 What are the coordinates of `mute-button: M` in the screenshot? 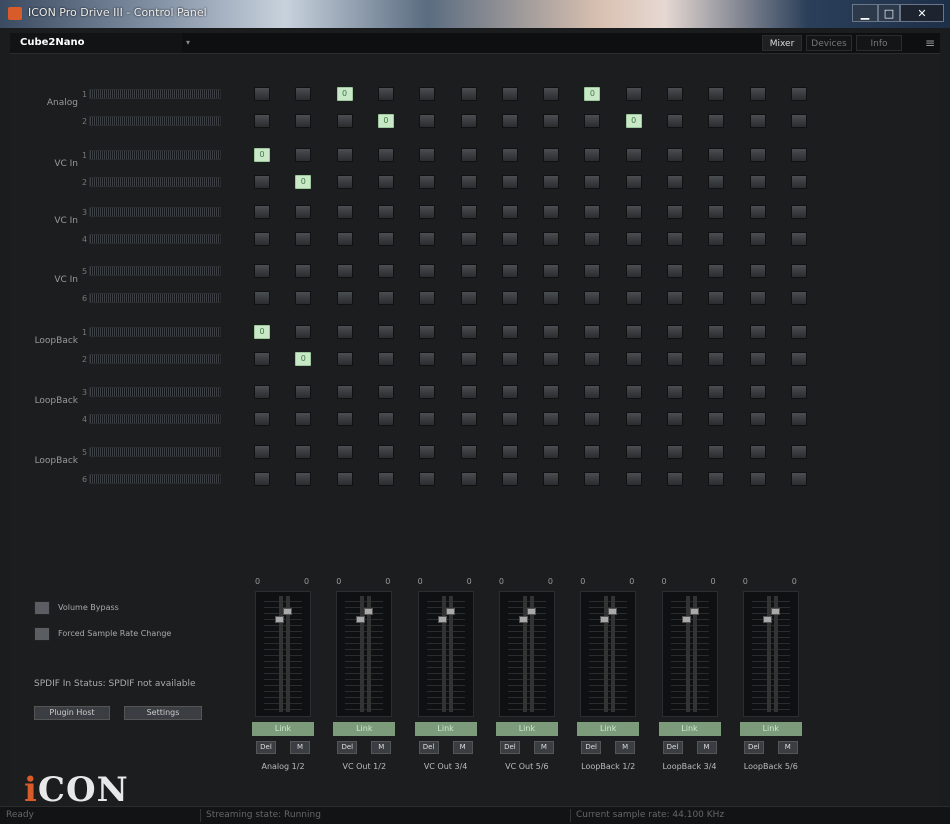 It's located at (625, 747).